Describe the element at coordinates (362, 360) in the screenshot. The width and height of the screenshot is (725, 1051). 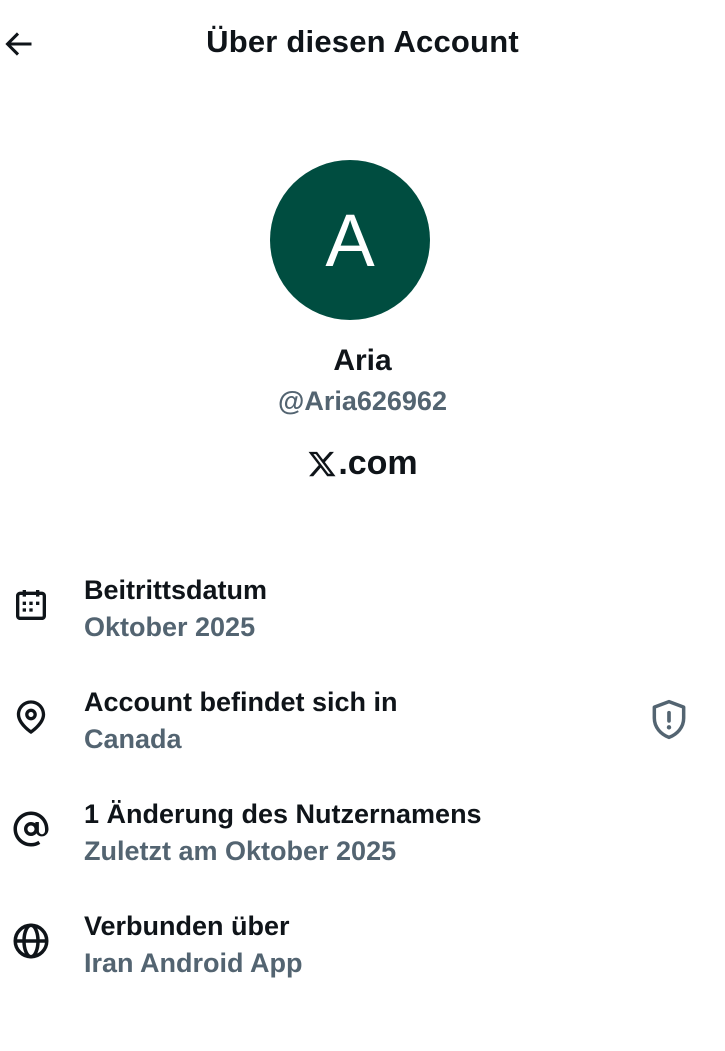
I see `display-name: Aria` at that location.